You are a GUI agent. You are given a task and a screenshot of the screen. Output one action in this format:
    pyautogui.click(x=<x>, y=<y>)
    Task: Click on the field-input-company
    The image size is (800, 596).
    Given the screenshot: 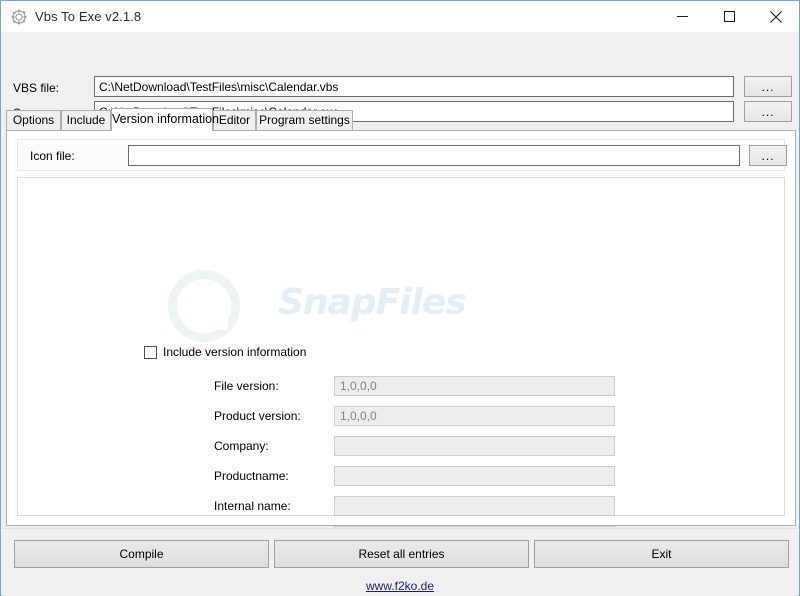 What is the action you would take?
    pyautogui.click(x=474, y=446)
    